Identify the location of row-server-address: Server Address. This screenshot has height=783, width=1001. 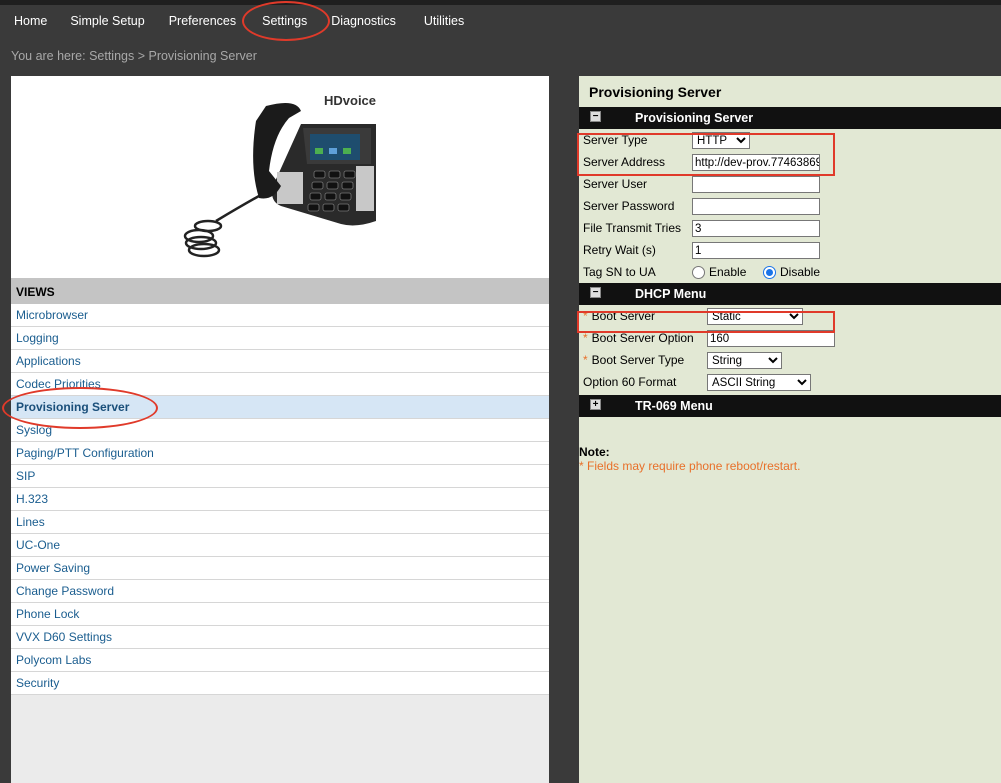
(790, 162).